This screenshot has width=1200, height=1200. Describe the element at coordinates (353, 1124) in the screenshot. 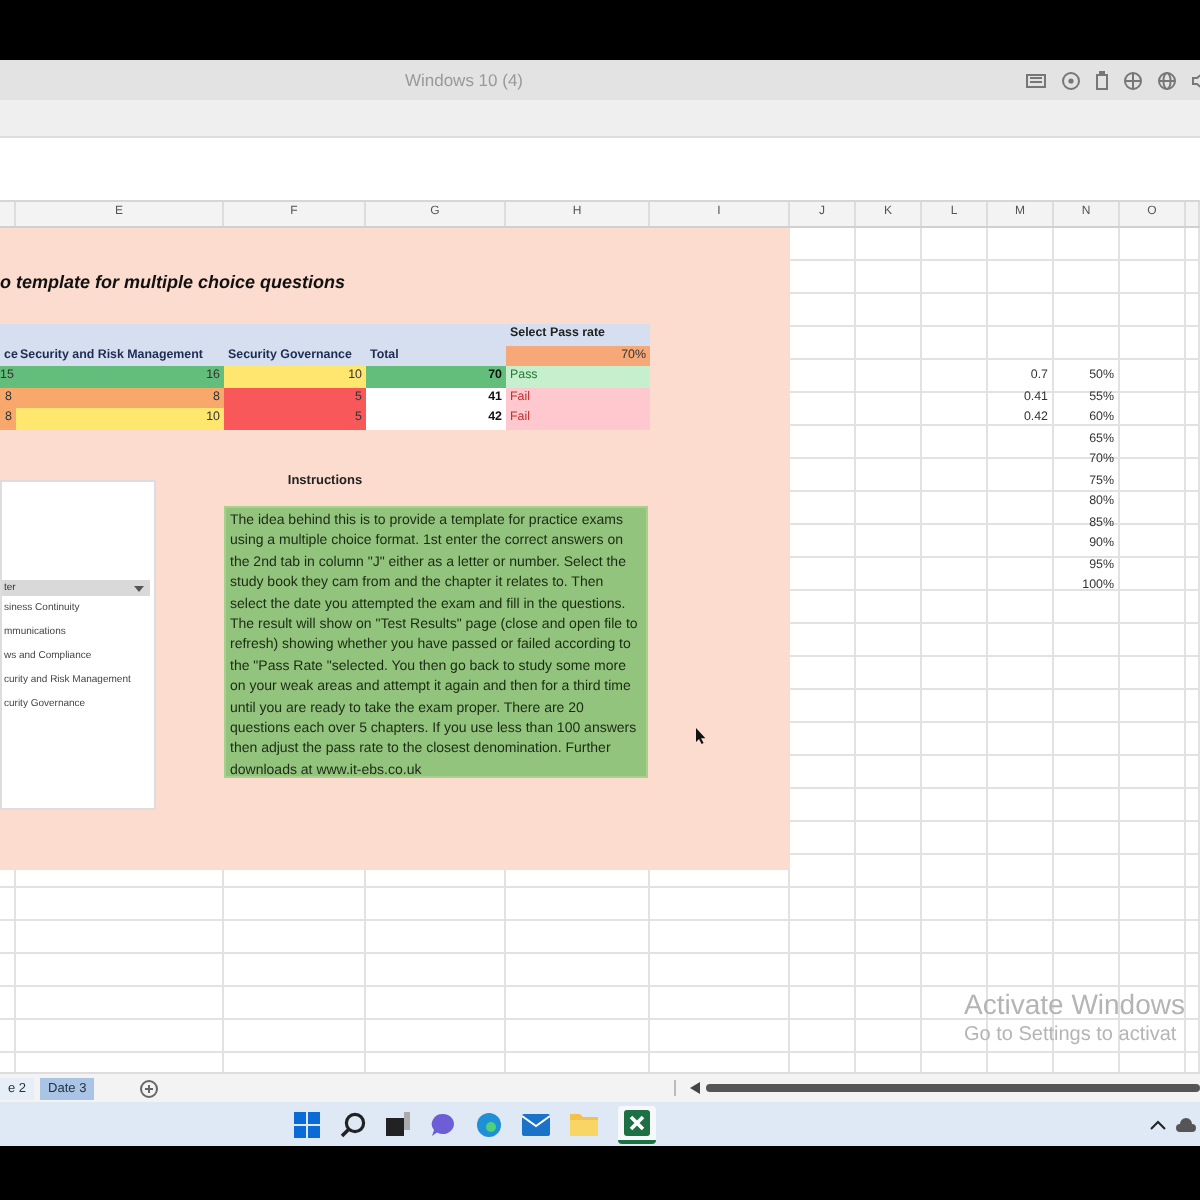

I see `search-icon` at that location.